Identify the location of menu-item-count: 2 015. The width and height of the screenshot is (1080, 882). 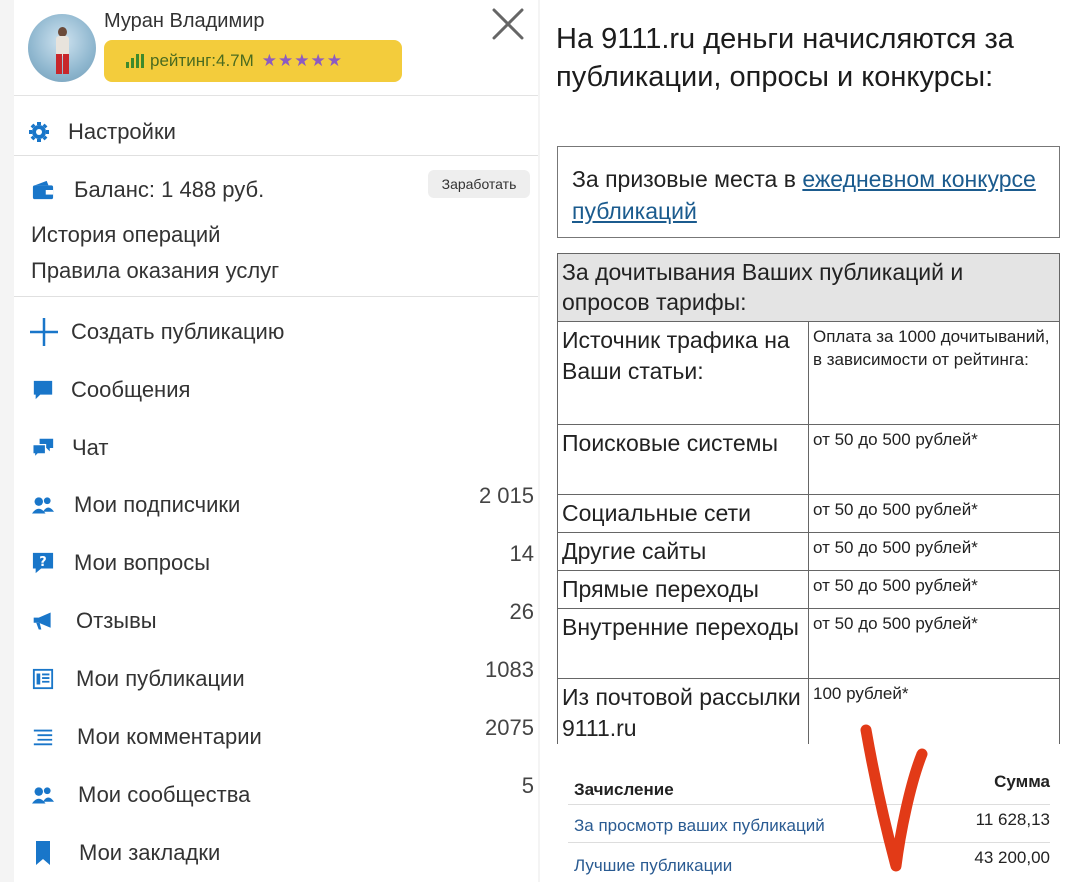
(506, 495).